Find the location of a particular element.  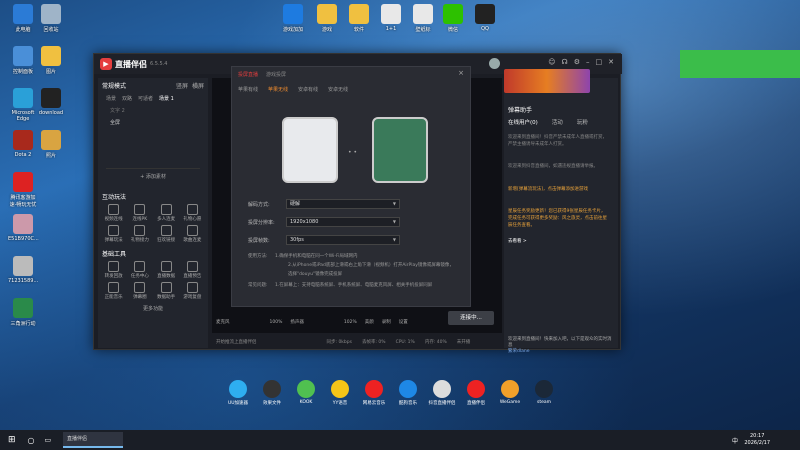

desktop-shortcut-label: 微信 is located at coordinates (452, 30).